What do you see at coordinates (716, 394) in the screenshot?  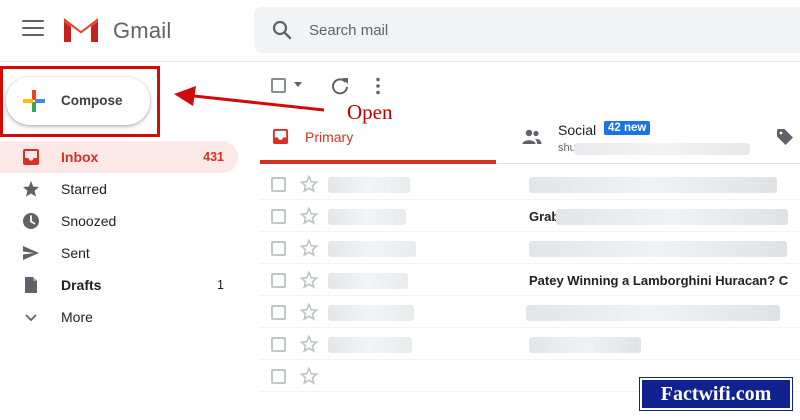 I see `site-watermark: Factwifi.com` at bounding box center [716, 394].